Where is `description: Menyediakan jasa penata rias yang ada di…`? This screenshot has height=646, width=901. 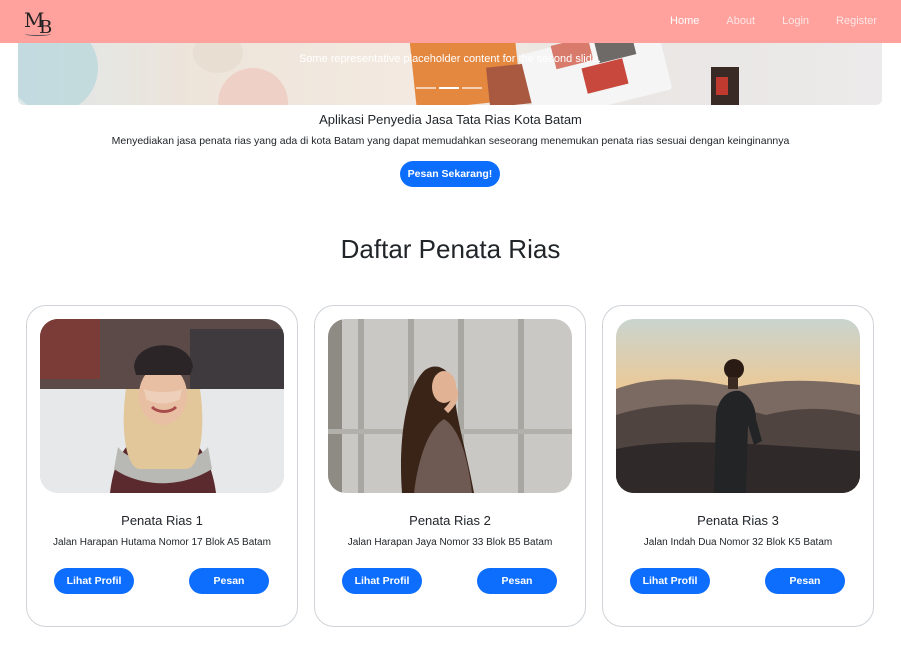 description: Menyediakan jasa penata rias yang ada di… is located at coordinates (450, 141).